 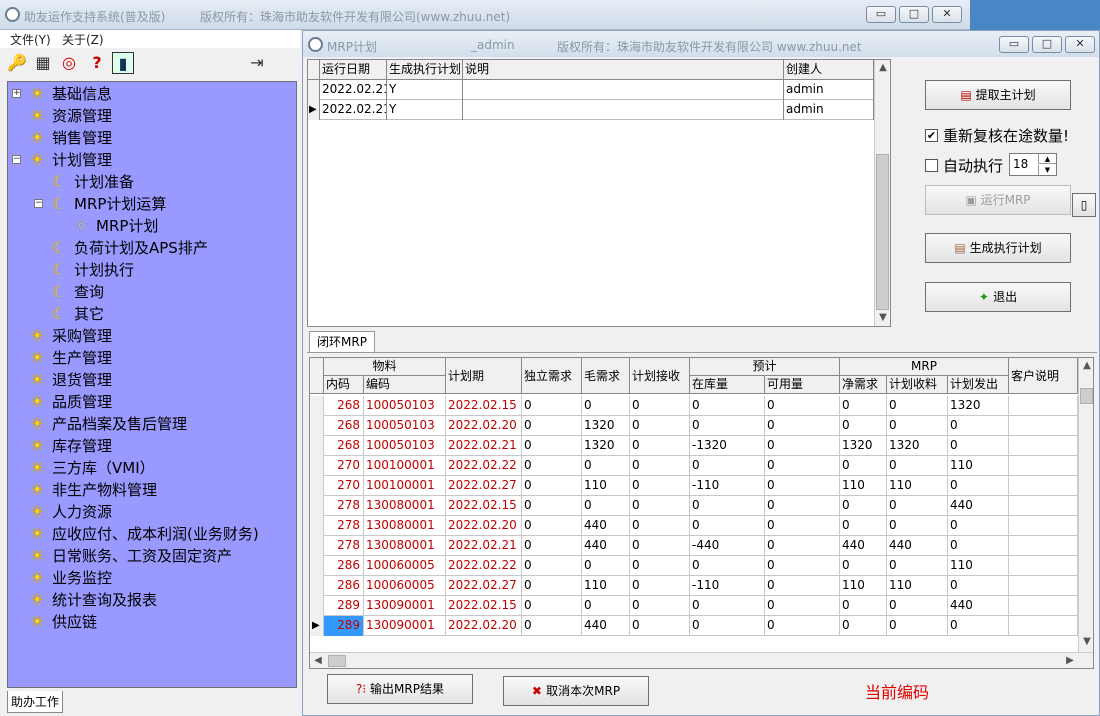 I want to click on cell-period: 2022.02.22, so click(x=484, y=566).